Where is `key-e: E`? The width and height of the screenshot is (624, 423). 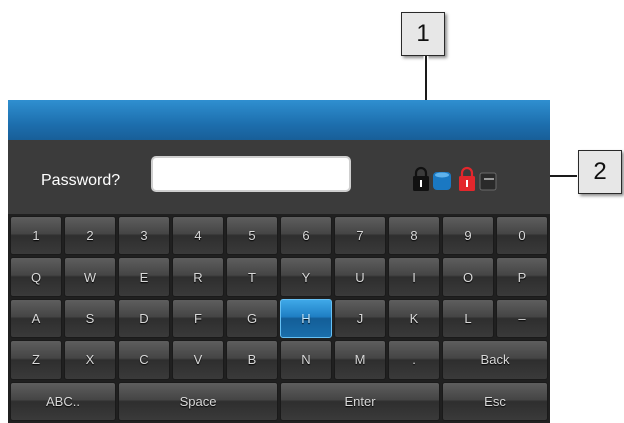
key-e: E is located at coordinates (144, 277).